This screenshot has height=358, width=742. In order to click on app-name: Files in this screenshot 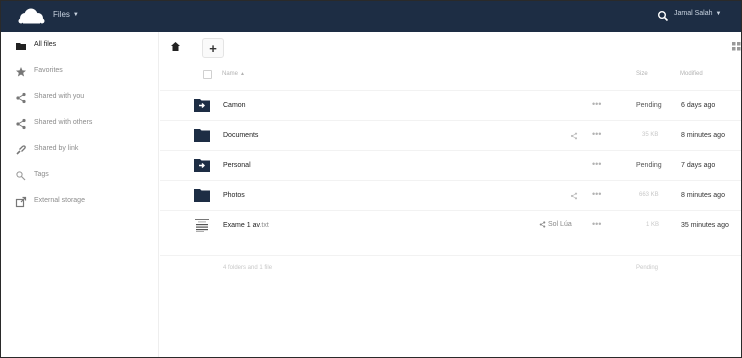, I will do `click(61, 14)`.